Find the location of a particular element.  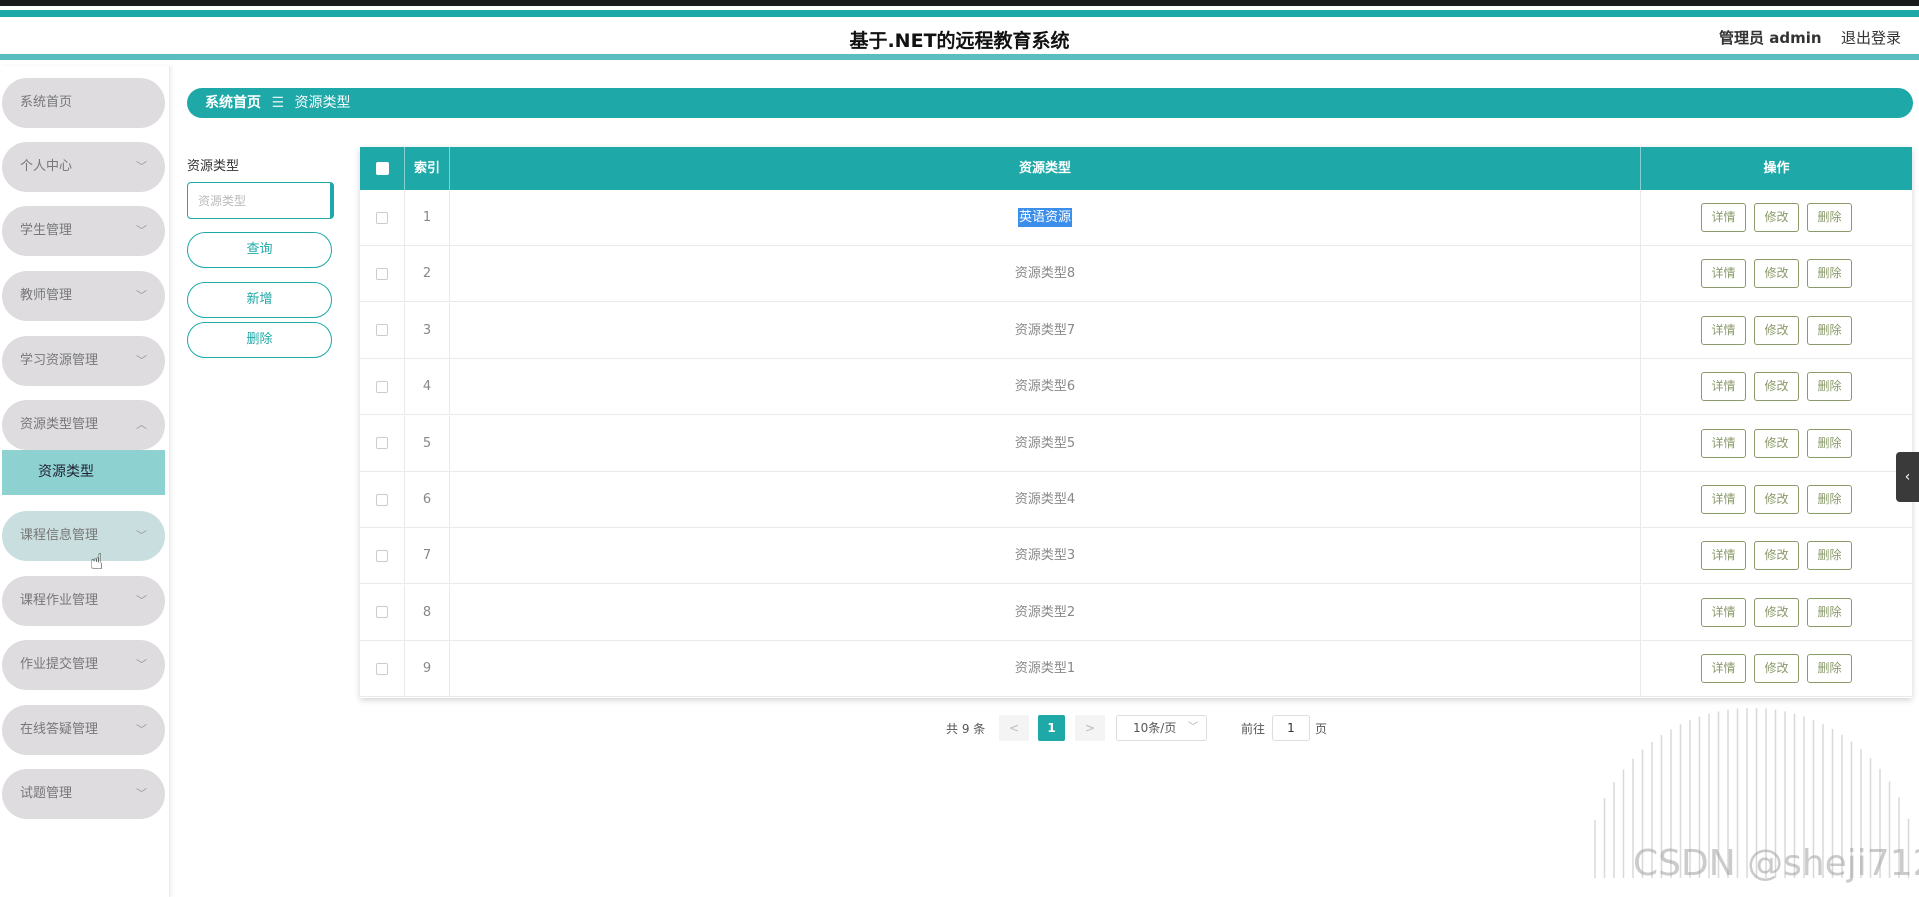

sidebar-item-label: 试题管理 is located at coordinates (46, 793).